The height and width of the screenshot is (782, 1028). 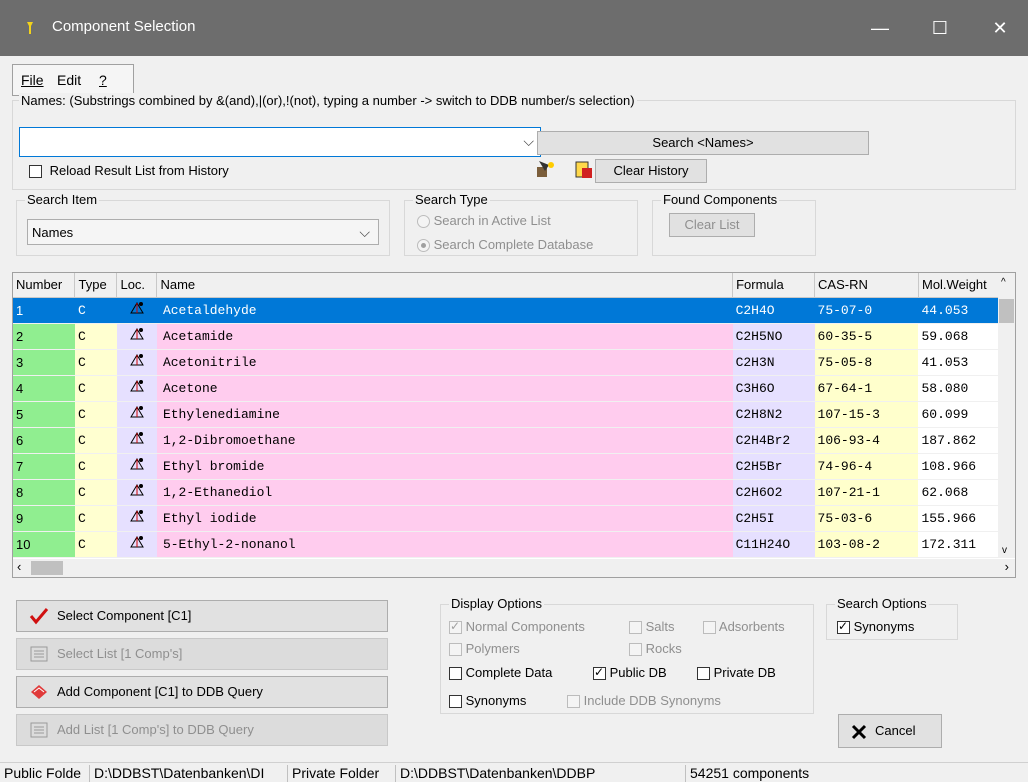 What do you see at coordinates (1007, 566) in the screenshot?
I see `scroll-right-icon: ›` at bounding box center [1007, 566].